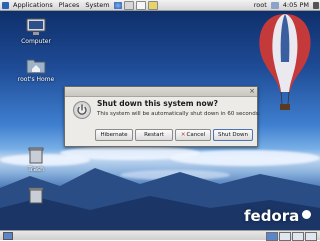 The height and width of the screenshot is (241, 320). Describe the element at coordinates (128, 5) in the screenshot. I see `mail-launcher-icon` at that location.